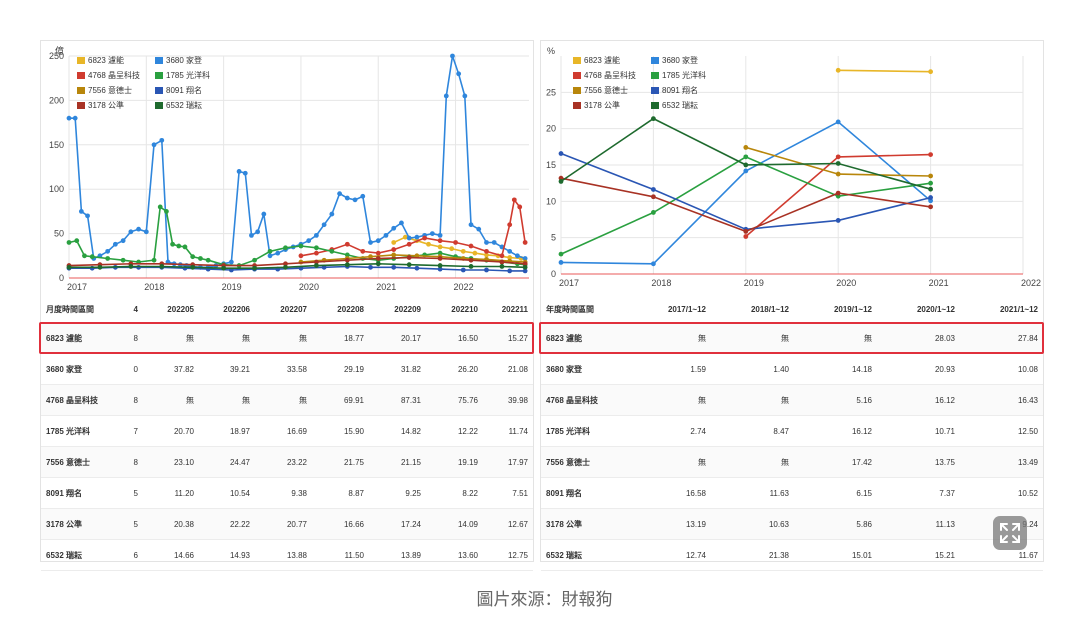 This screenshot has height=629, width=1089. I want to click on monthly-cell-5-3: 10.54, so click(227, 493).